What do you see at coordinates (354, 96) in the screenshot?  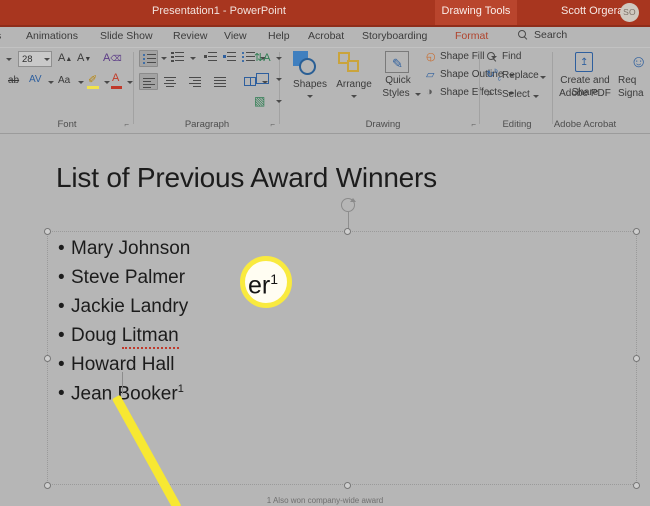 I see `arrange-caret` at bounding box center [354, 96].